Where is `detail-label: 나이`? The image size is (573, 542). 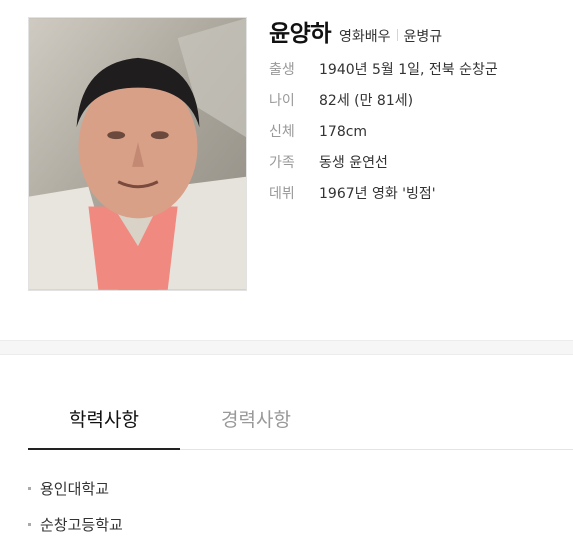 detail-label: 나이 is located at coordinates (282, 101).